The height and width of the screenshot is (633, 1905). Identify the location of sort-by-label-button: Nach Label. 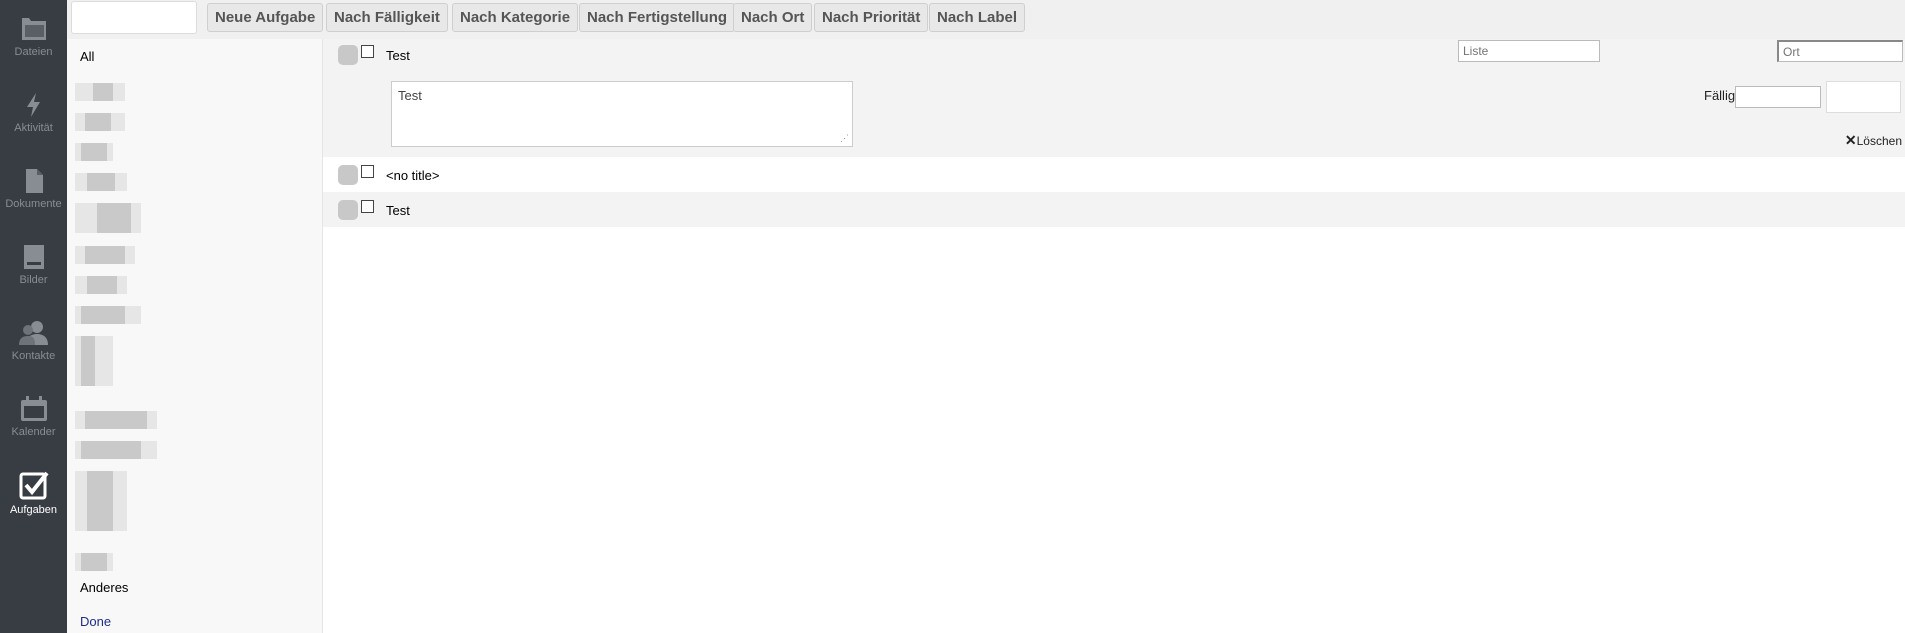
(977, 17).